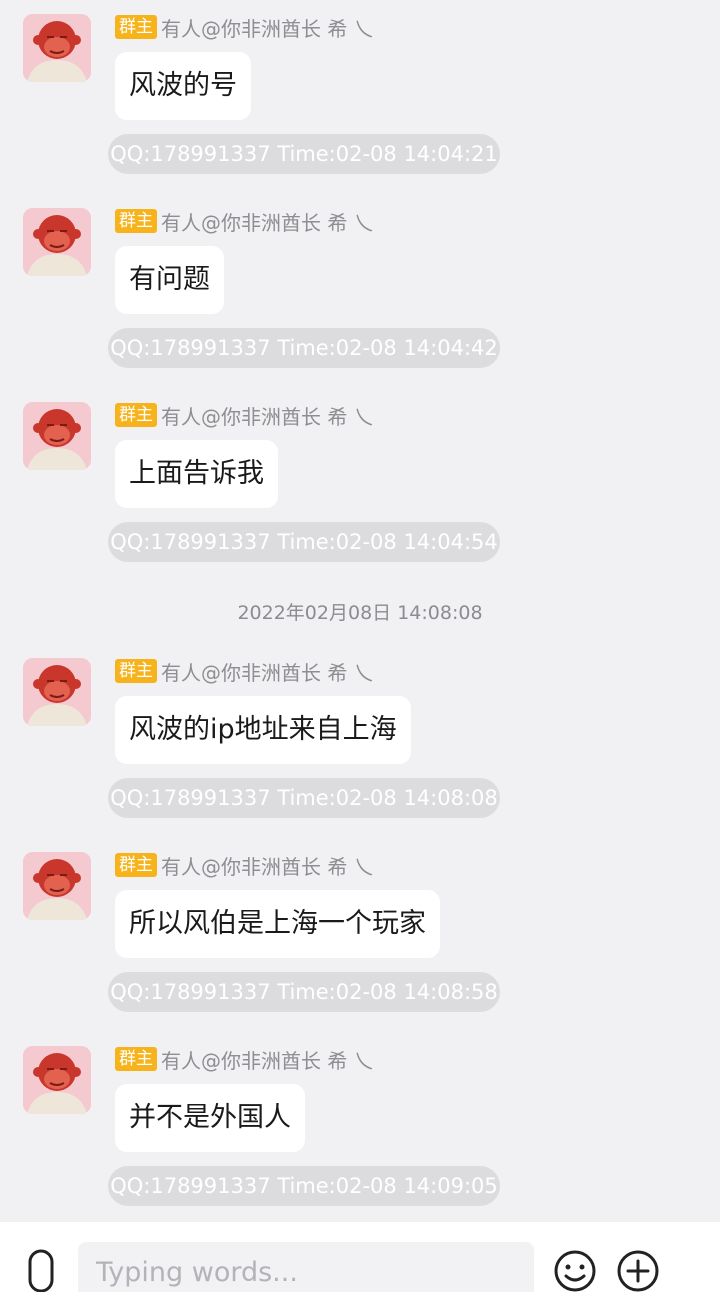  What do you see at coordinates (263, 730) in the screenshot?
I see `message-bubble: 风波的ip地址来自上海` at bounding box center [263, 730].